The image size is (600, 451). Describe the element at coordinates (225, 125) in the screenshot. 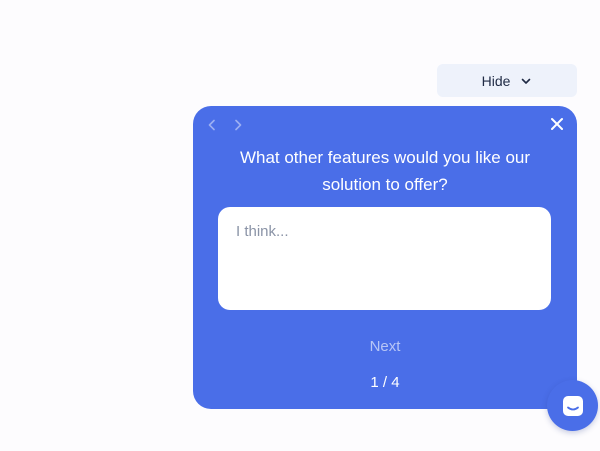

I see `survey-nav` at that location.